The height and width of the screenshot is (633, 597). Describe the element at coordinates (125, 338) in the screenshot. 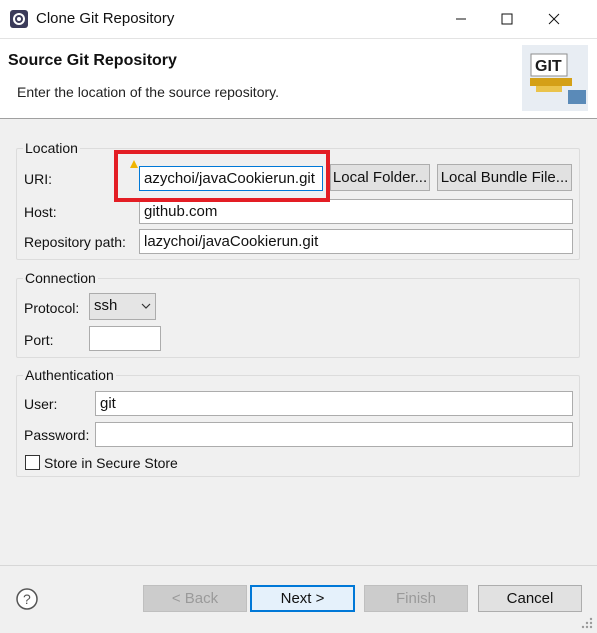

I see `port-input` at that location.